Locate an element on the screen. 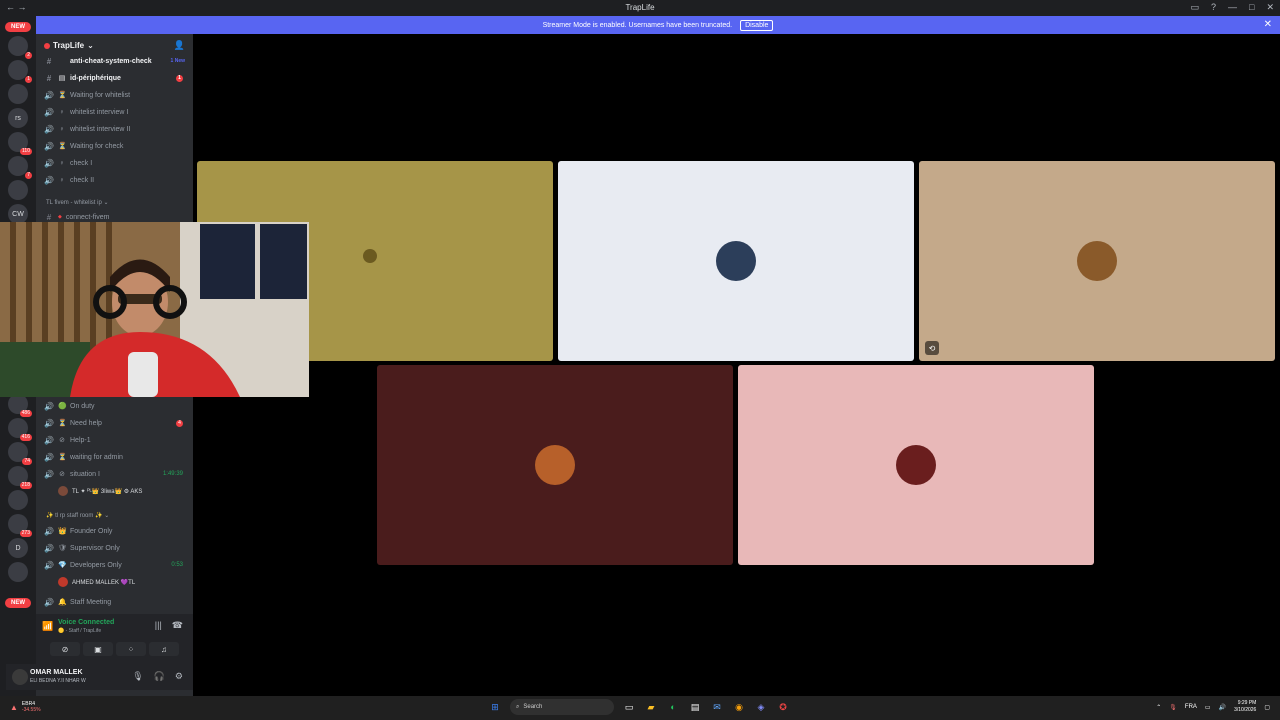 The width and height of the screenshot is (1280, 720). volume-icon: 🔊 is located at coordinates (1222, 707).